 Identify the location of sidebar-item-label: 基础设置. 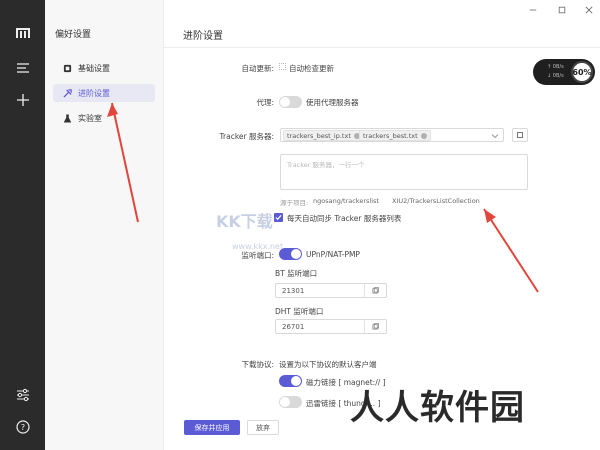
(94, 68).